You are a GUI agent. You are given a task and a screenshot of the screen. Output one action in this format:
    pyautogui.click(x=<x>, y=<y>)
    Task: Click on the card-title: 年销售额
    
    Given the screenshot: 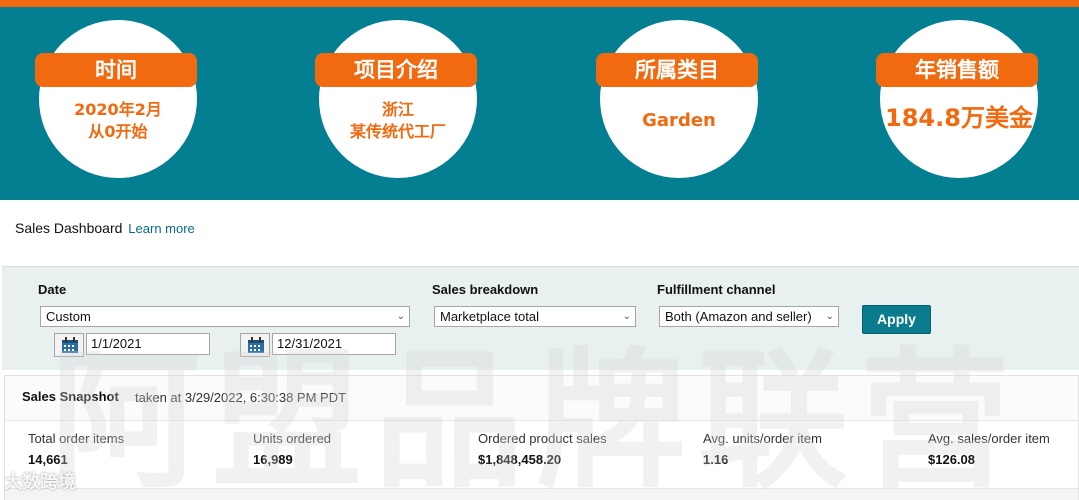 What is the action you would take?
    pyautogui.click(x=957, y=70)
    